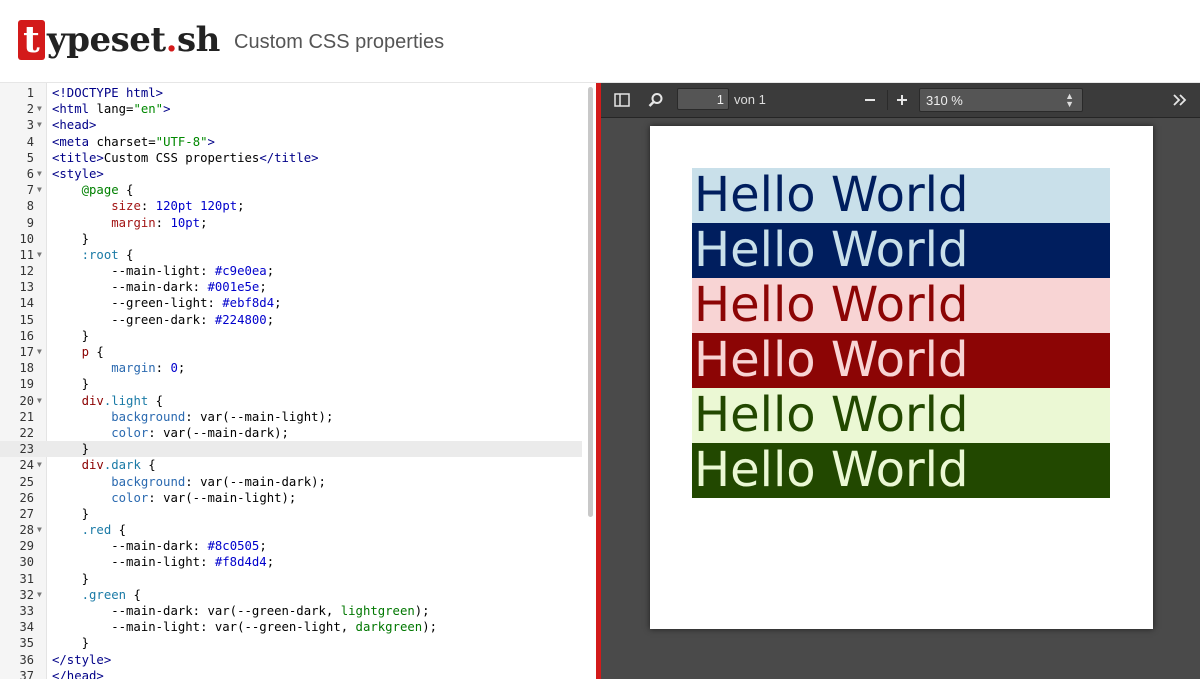 This screenshot has height=679, width=1200. I want to click on line-number: 33, so click(26, 611).